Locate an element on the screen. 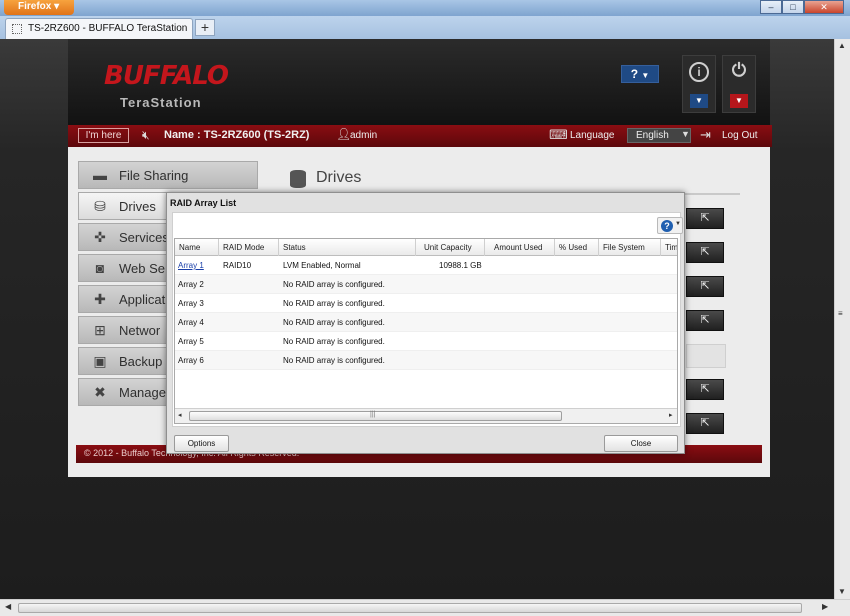  array-name-cell: Array 2 is located at coordinates (191, 284).